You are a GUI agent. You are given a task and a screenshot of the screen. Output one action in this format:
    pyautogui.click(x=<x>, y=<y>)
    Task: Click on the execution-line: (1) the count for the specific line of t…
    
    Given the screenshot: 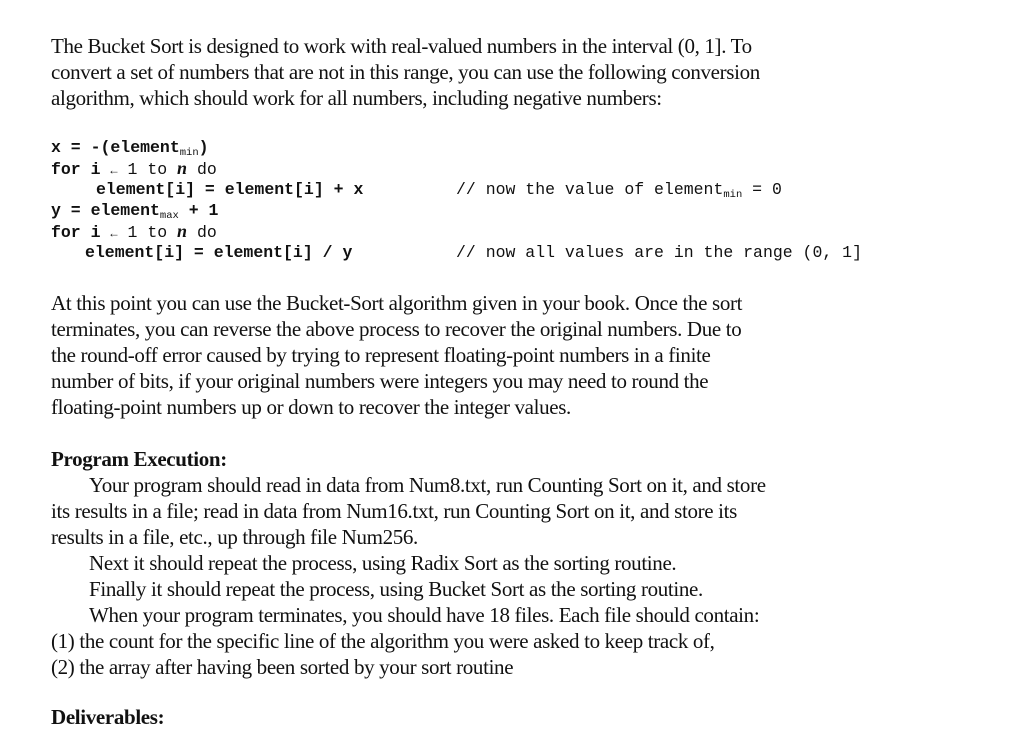 What is the action you would take?
    pyautogui.click(x=383, y=641)
    